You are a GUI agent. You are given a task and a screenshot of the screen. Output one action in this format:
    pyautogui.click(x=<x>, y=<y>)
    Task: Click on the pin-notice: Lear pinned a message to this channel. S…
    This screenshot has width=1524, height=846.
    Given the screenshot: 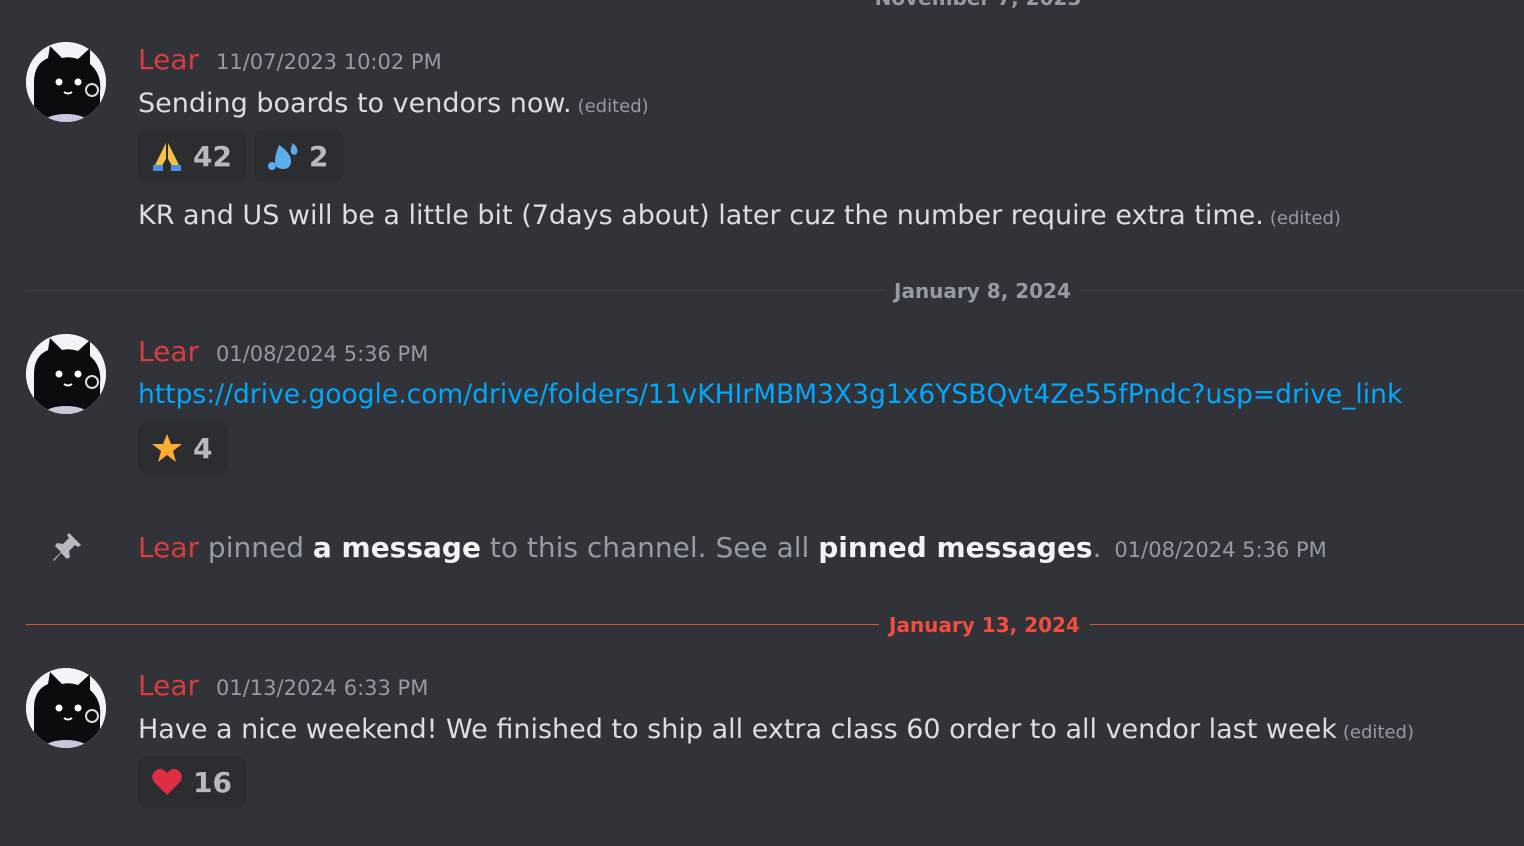 What is the action you would take?
    pyautogui.click(x=732, y=547)
    